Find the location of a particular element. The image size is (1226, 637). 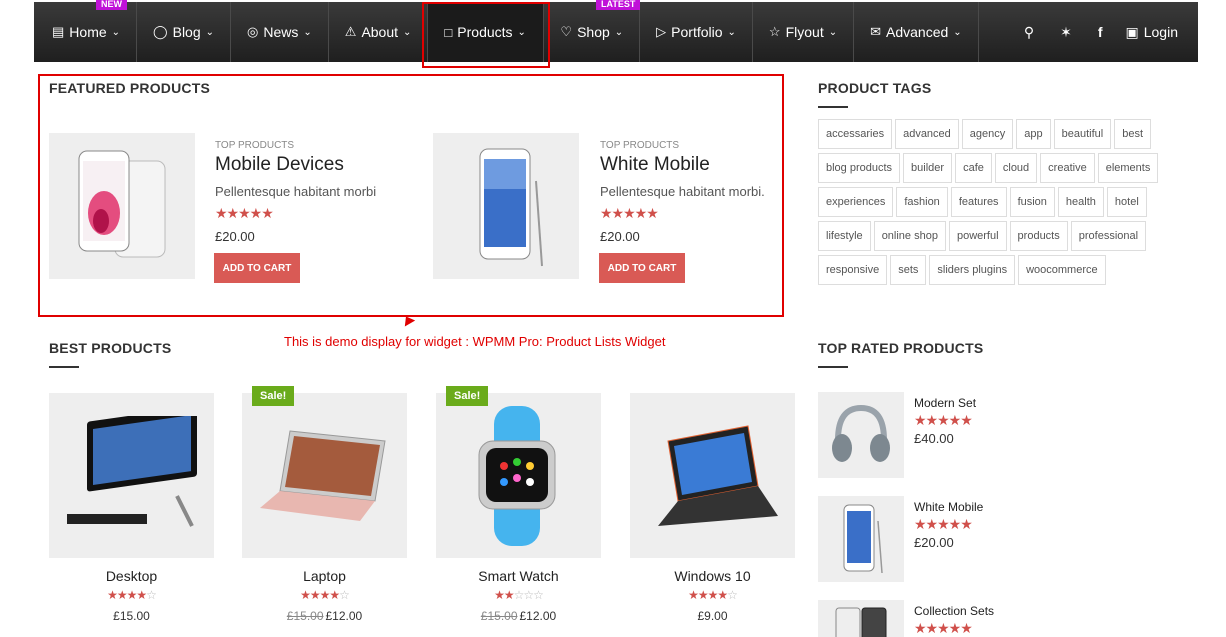

nav-label: Shop is located at coordinates (593, 32).